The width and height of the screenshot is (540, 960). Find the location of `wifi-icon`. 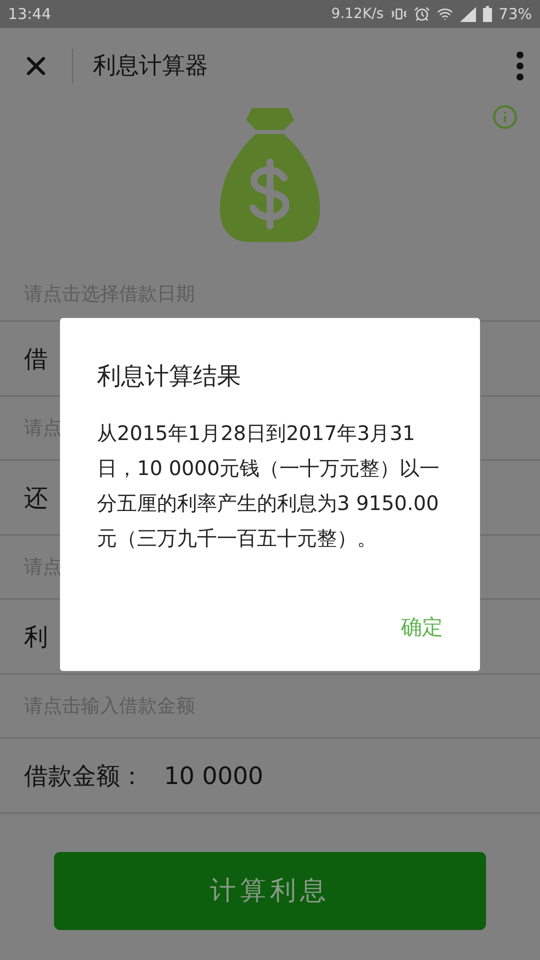

wifi-icon is located at coordinates (444, 14).